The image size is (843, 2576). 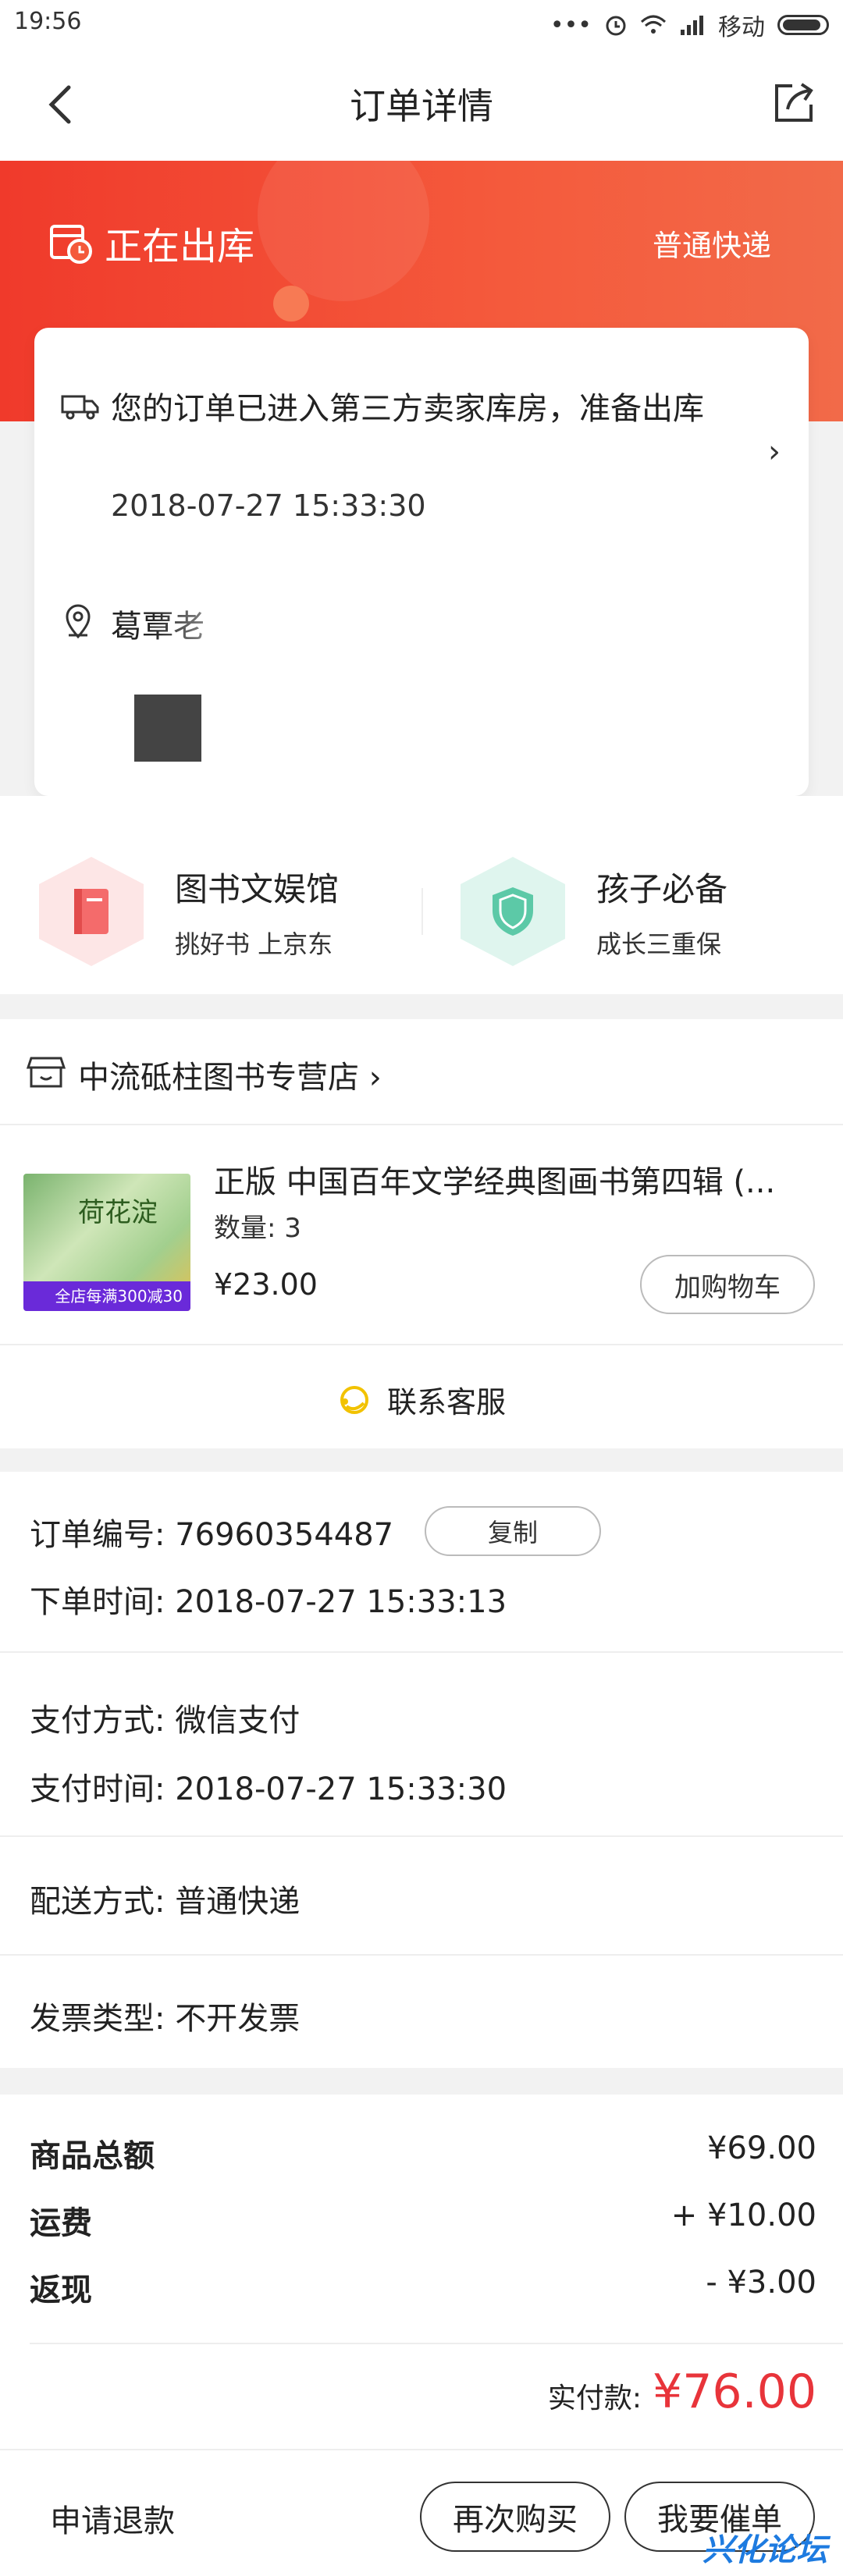 I want to click on promo-divider, so click(x=422, y=912).